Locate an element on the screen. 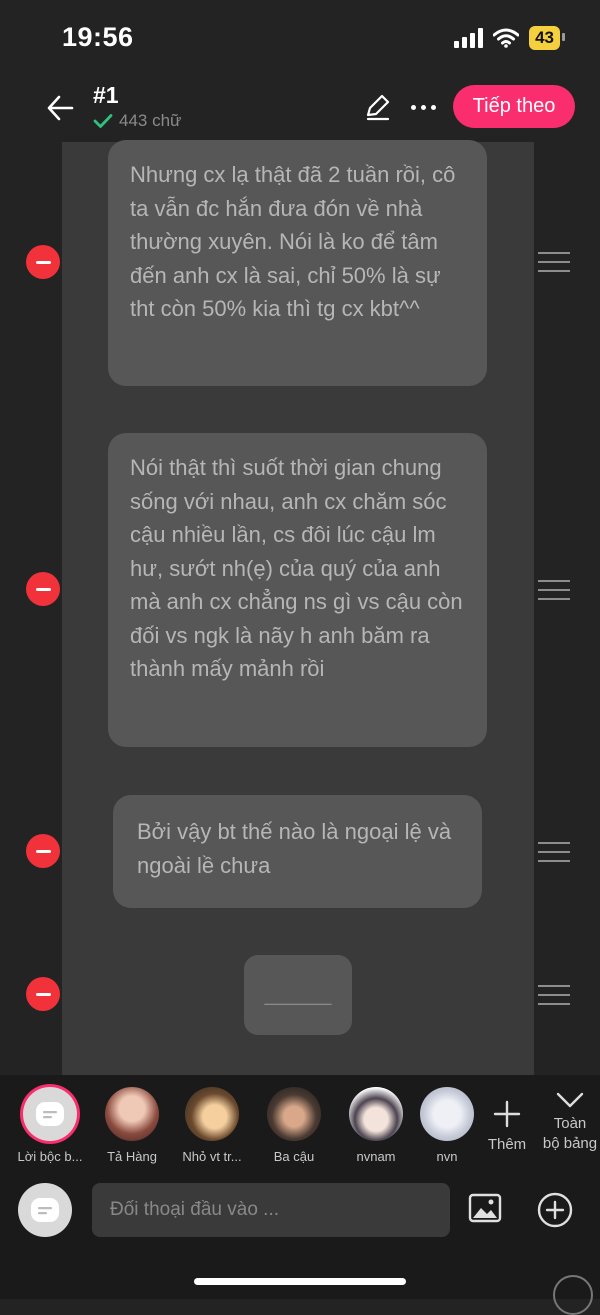 The width and height of the screenshot is (600, 1315). more-options-button is located at coordinates (423, 107).